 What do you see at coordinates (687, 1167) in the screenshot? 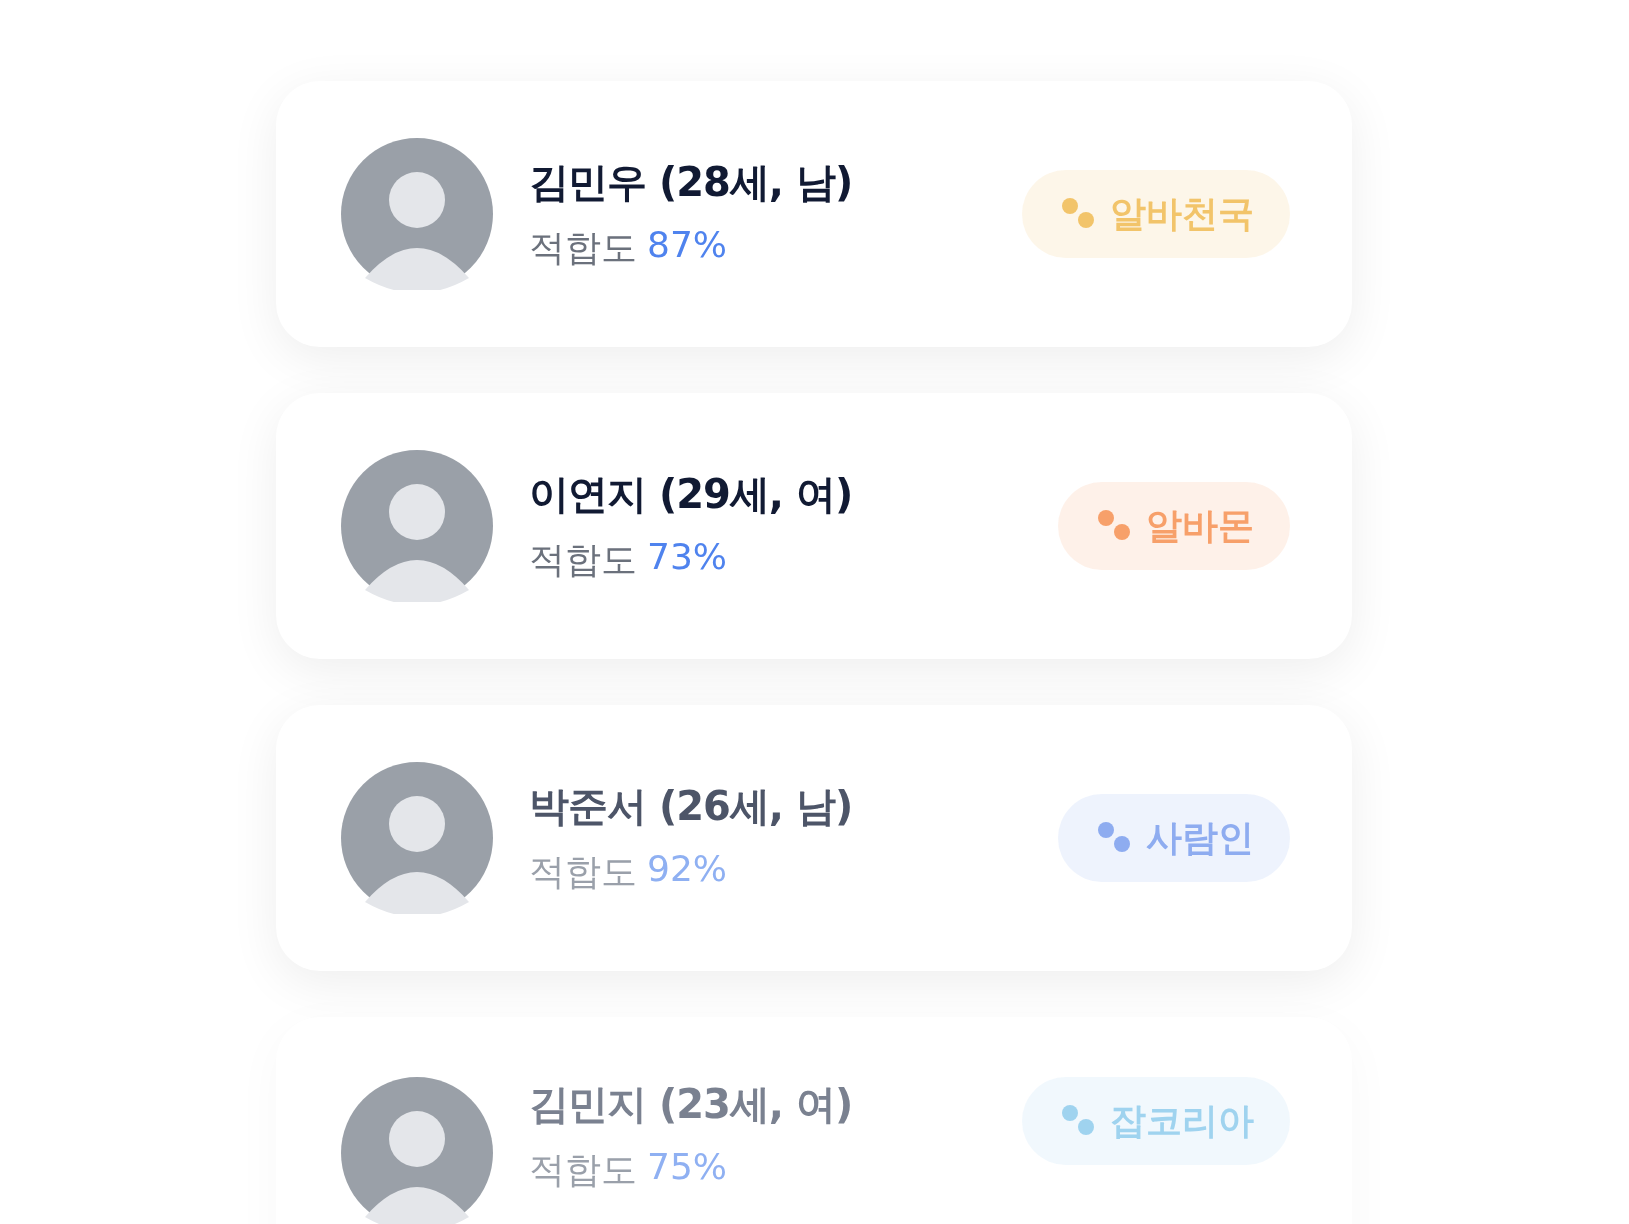
I see `fit-value: 75%` at bounding box center [687, 1167].